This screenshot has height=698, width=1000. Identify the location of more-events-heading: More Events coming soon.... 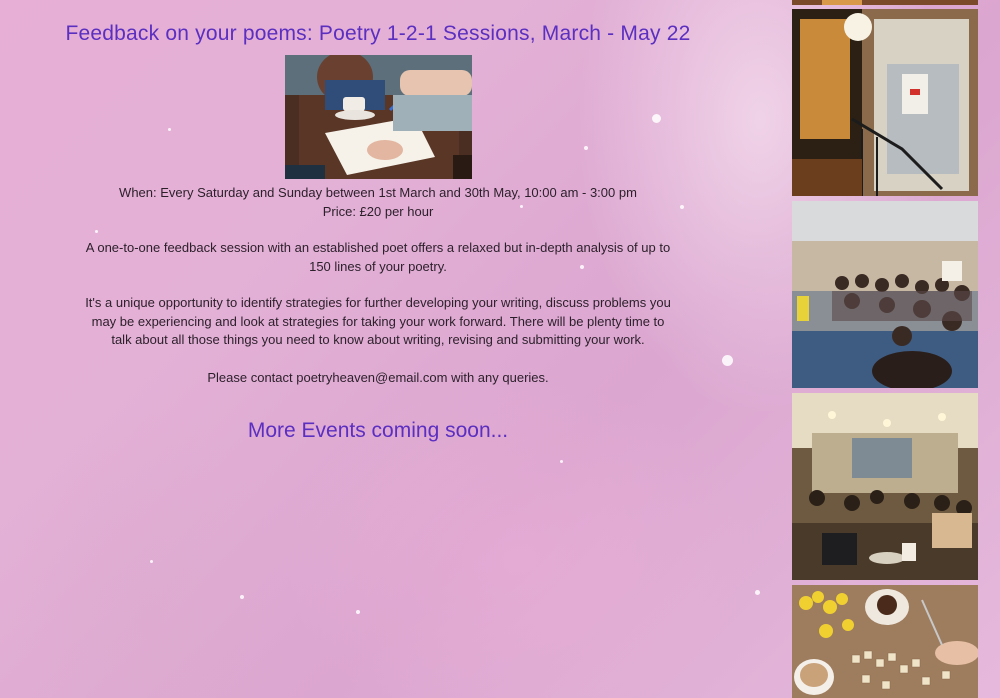
(378, 430).